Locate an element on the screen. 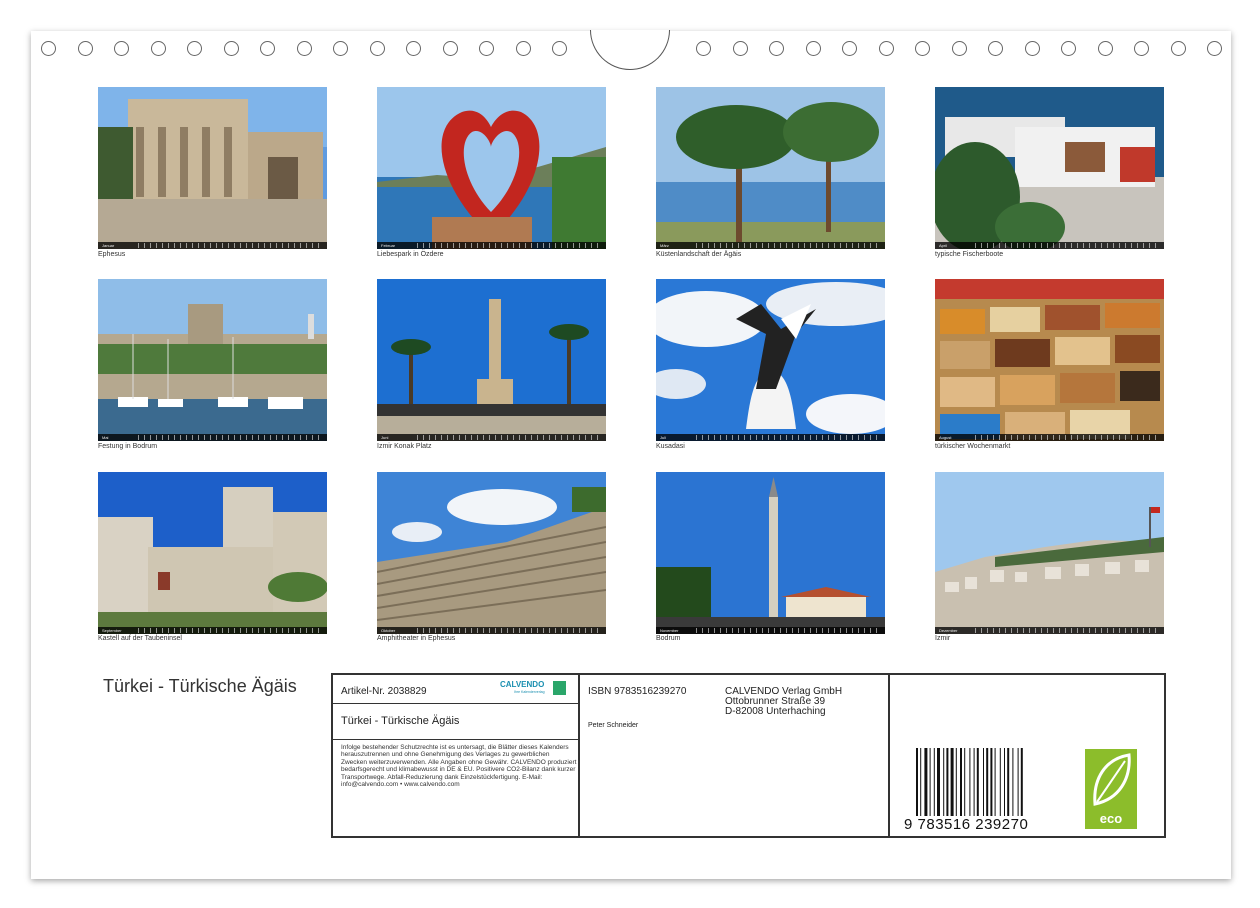  calvendo-logo: CALVENDO Ihre Kalenderverlag is located at coordinates (534, 689).